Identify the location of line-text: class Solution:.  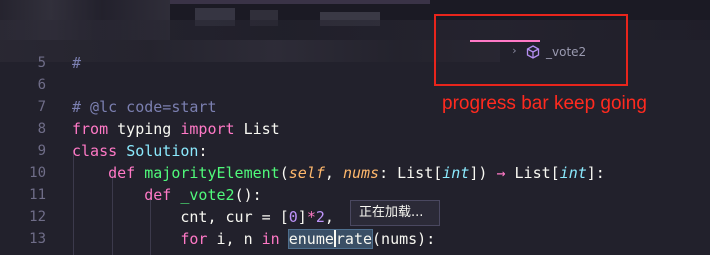
(140, 151).